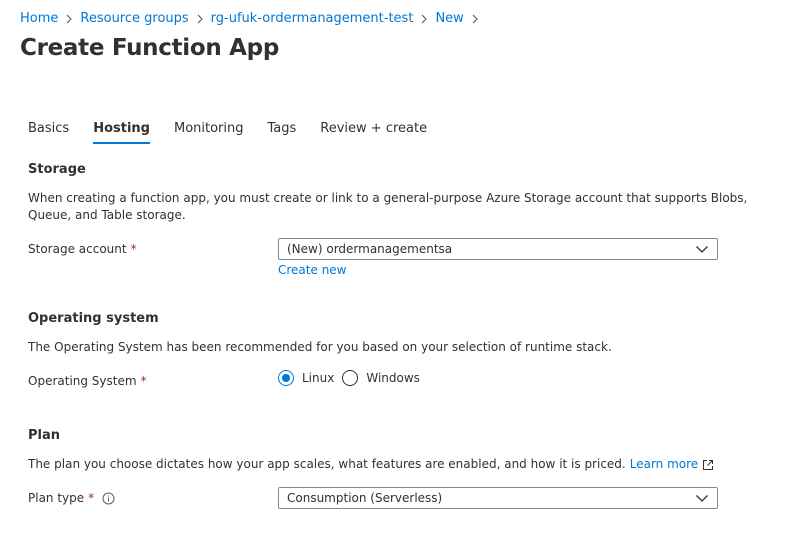  Describe the element at coordinates (121, 132) in the screenshot. I see `tab-hosting: Hosting` at that location.